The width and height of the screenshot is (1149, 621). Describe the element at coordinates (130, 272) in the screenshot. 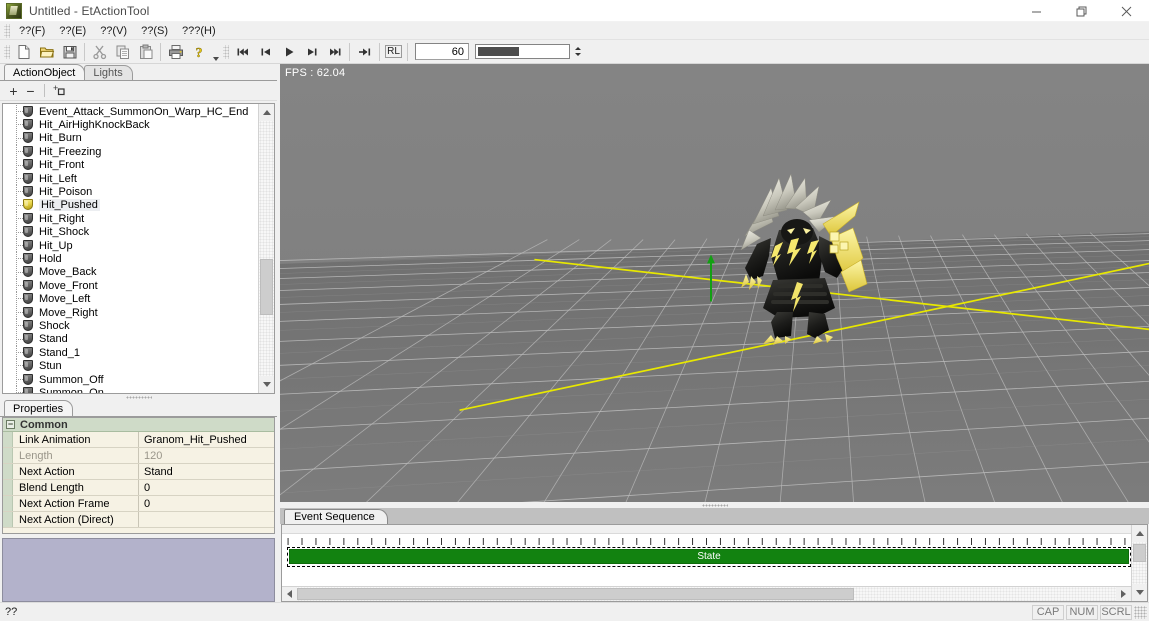

I see `tree-item: Move_Back` at that location.